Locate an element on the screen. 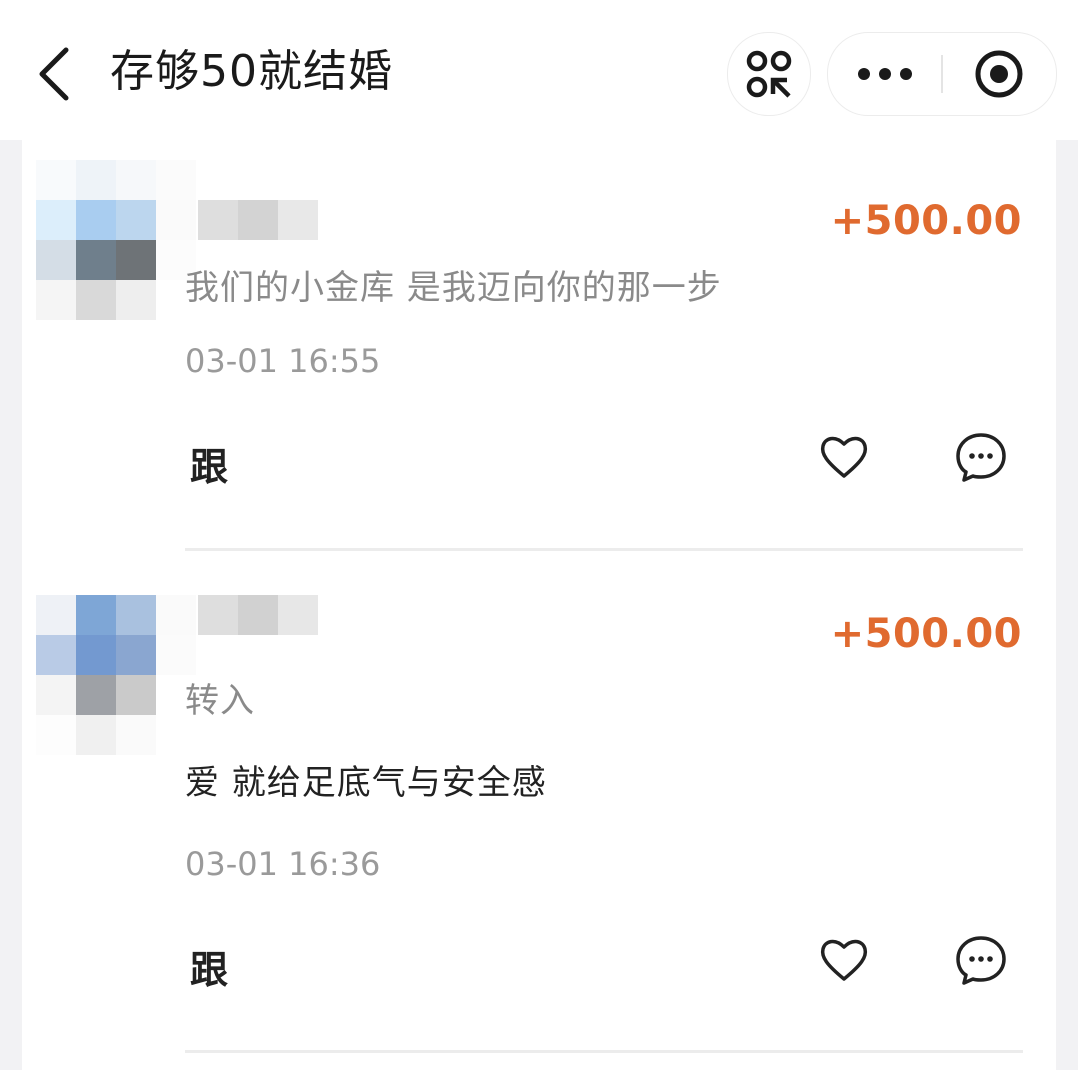 Image resolution: width=1078 pixels, height=1070 pixels. close-button is located at coordinates (999, 74).